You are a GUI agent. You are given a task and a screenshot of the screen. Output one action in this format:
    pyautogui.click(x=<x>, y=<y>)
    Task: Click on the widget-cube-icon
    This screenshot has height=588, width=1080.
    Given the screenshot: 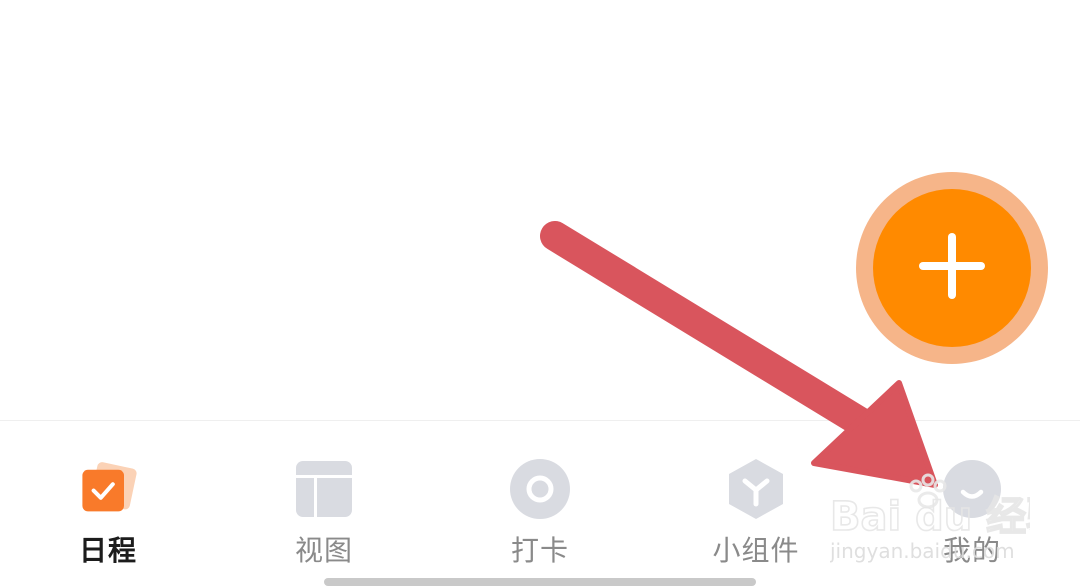 What is the action you would take?
    pyautogui.click(x=756, y=489)
    